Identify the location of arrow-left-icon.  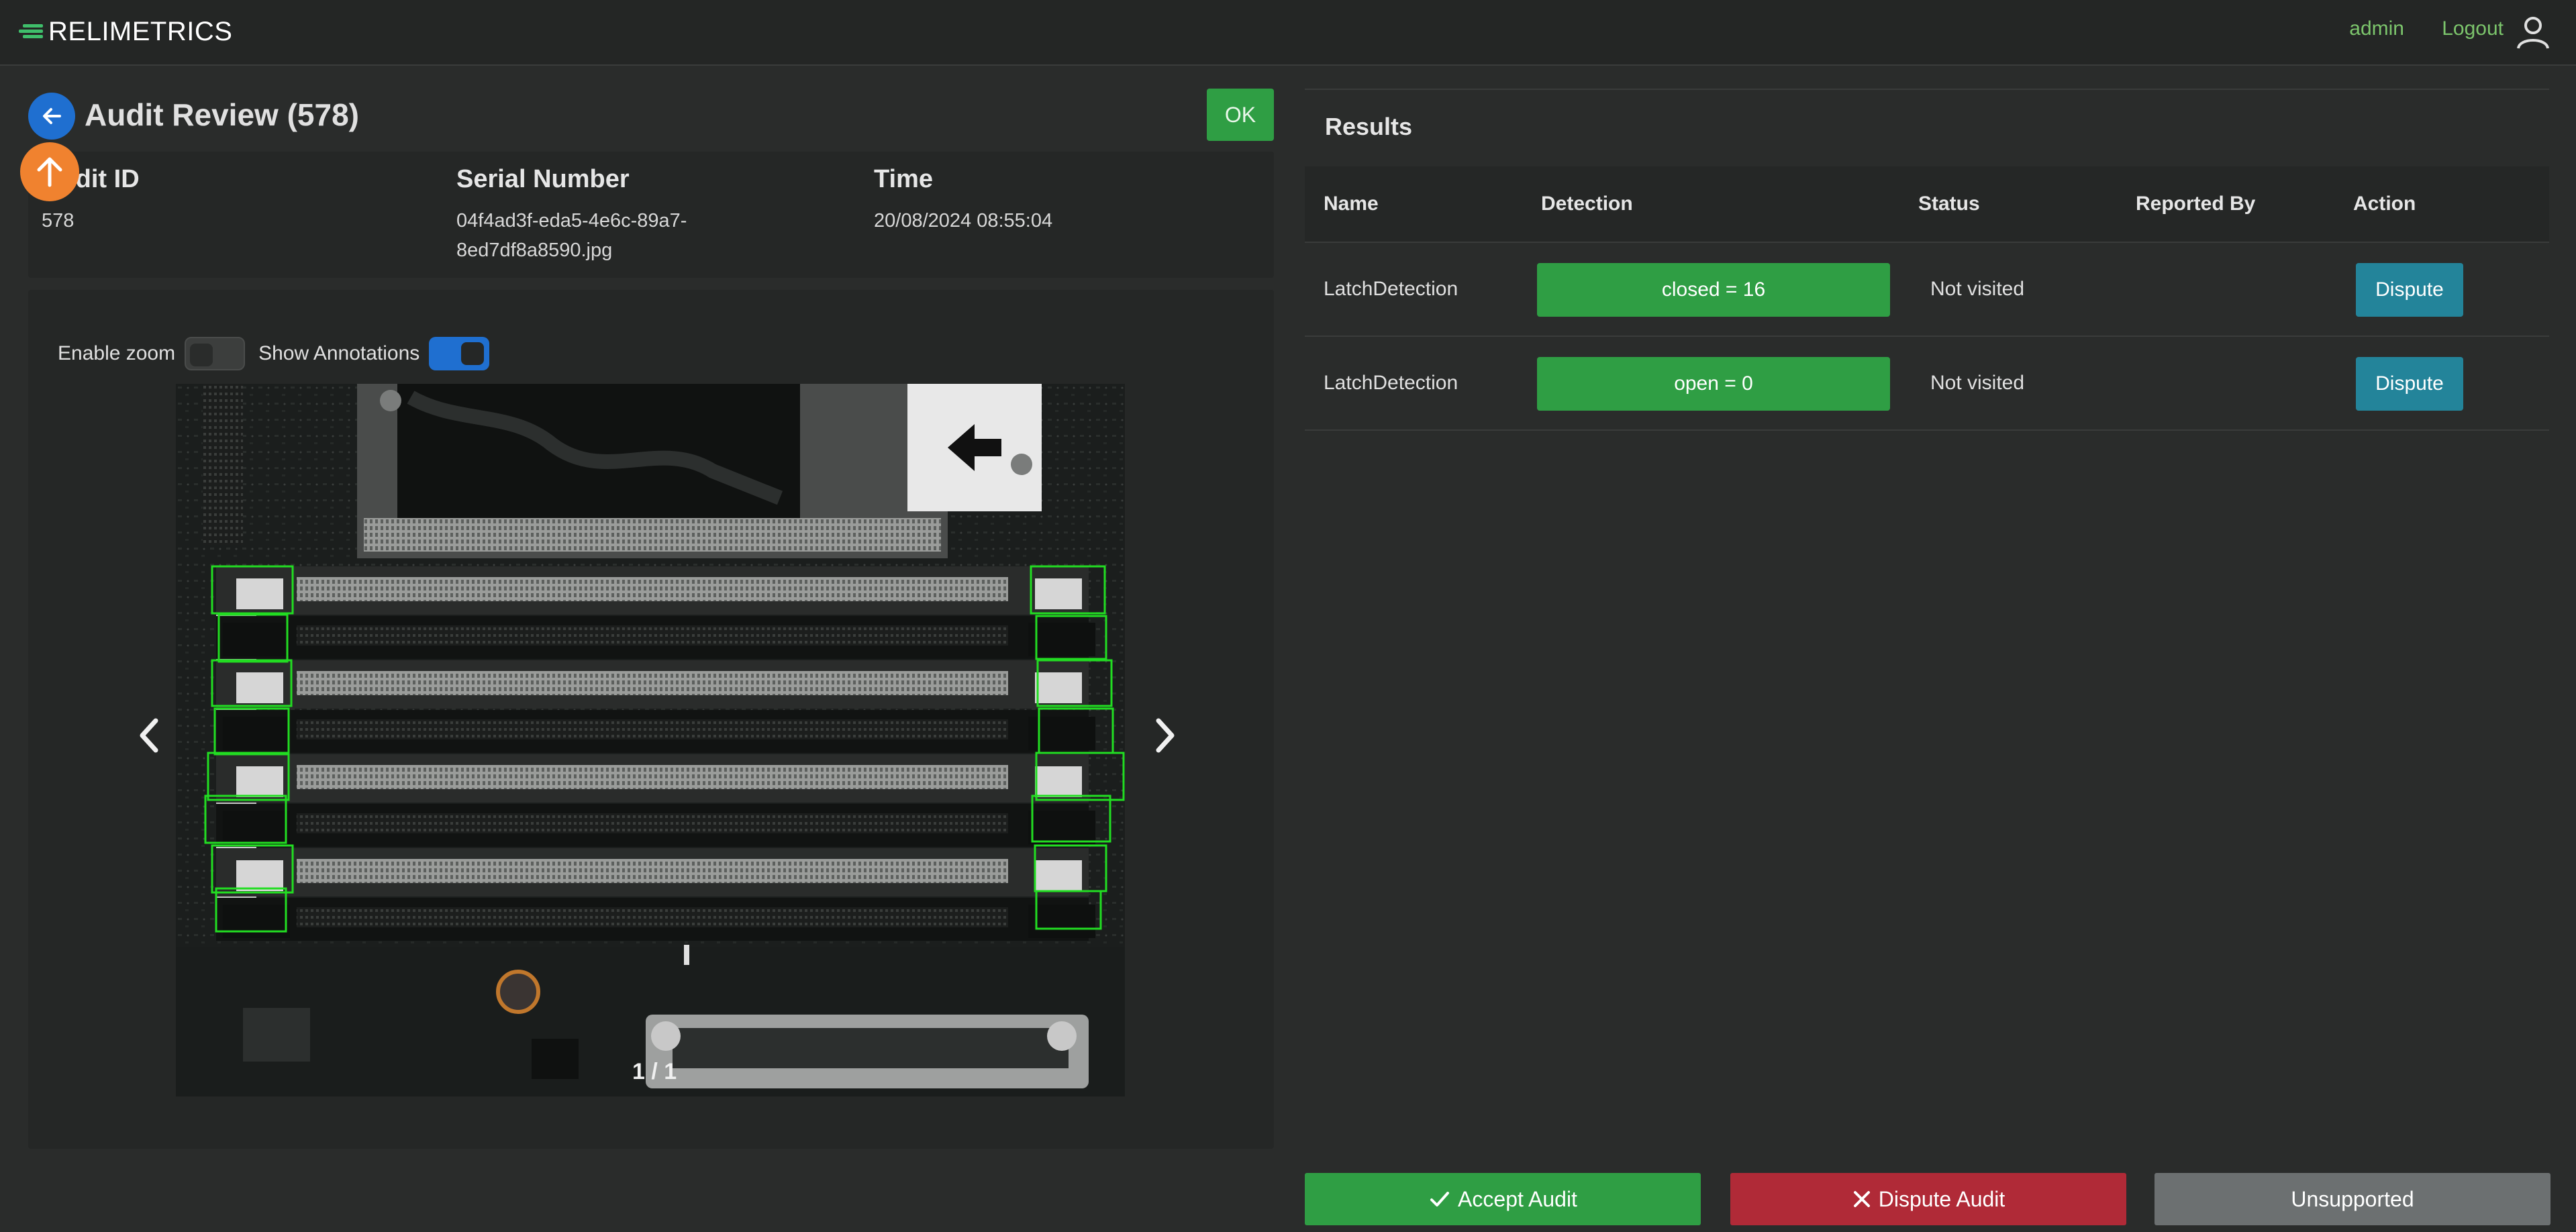
(52, 116).